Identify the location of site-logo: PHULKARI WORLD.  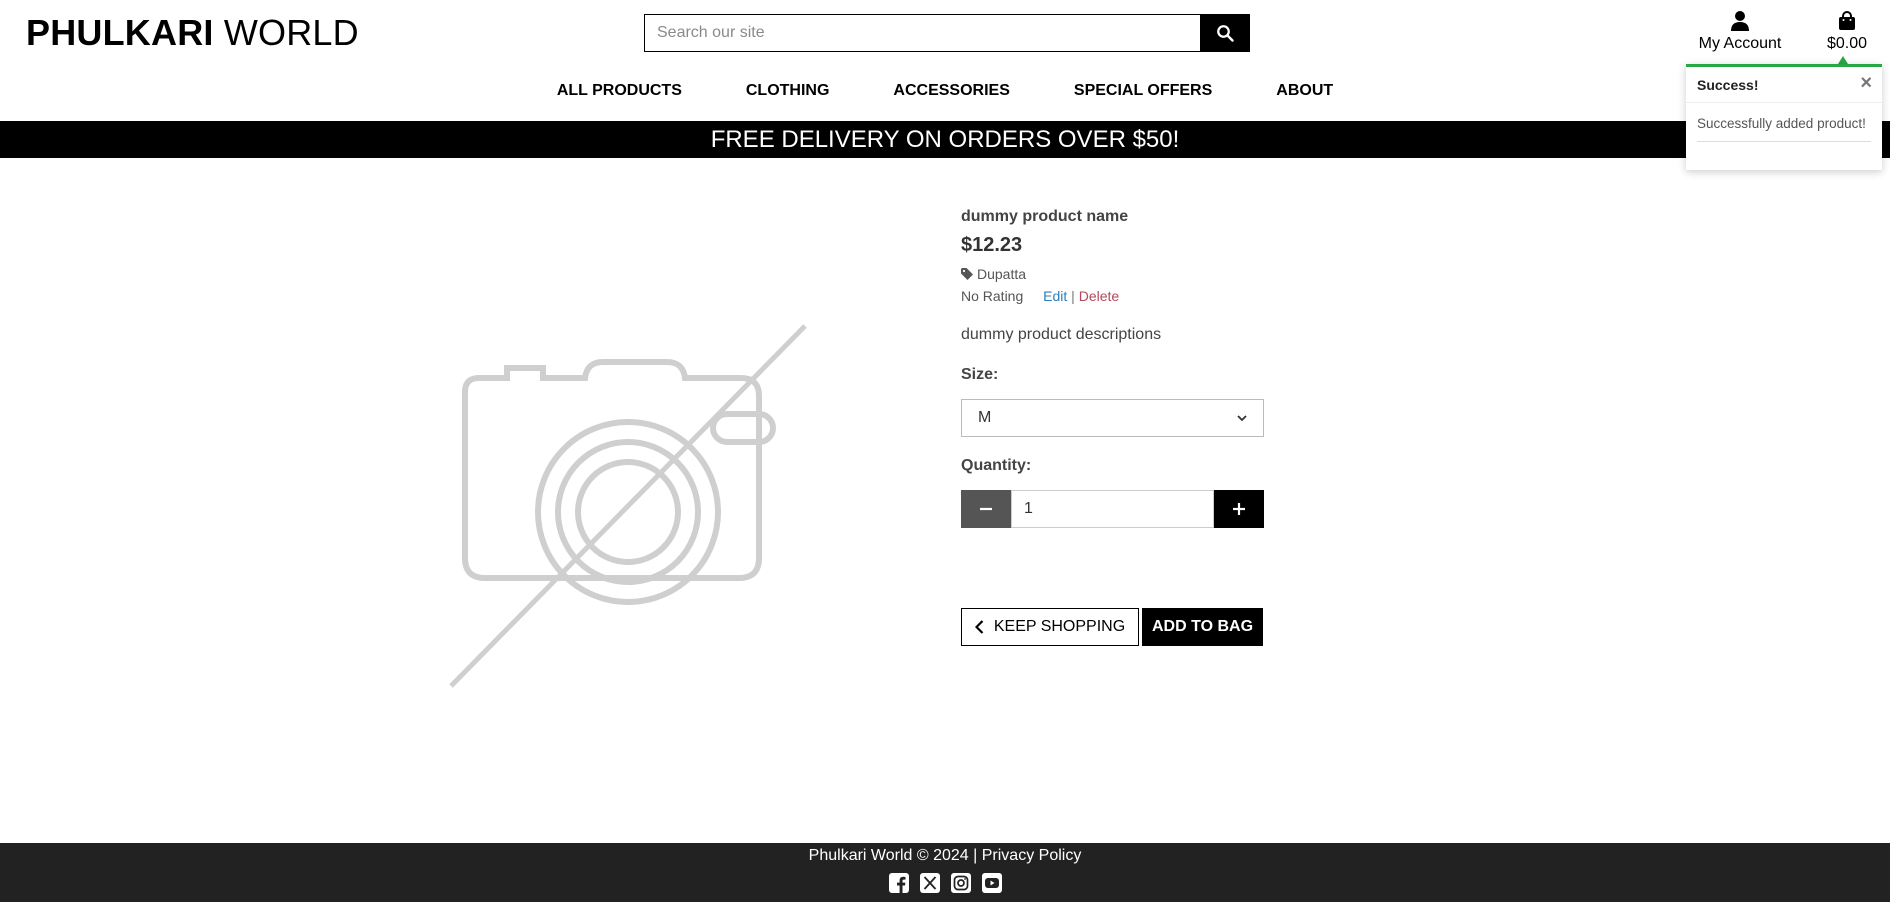
(192, 33).